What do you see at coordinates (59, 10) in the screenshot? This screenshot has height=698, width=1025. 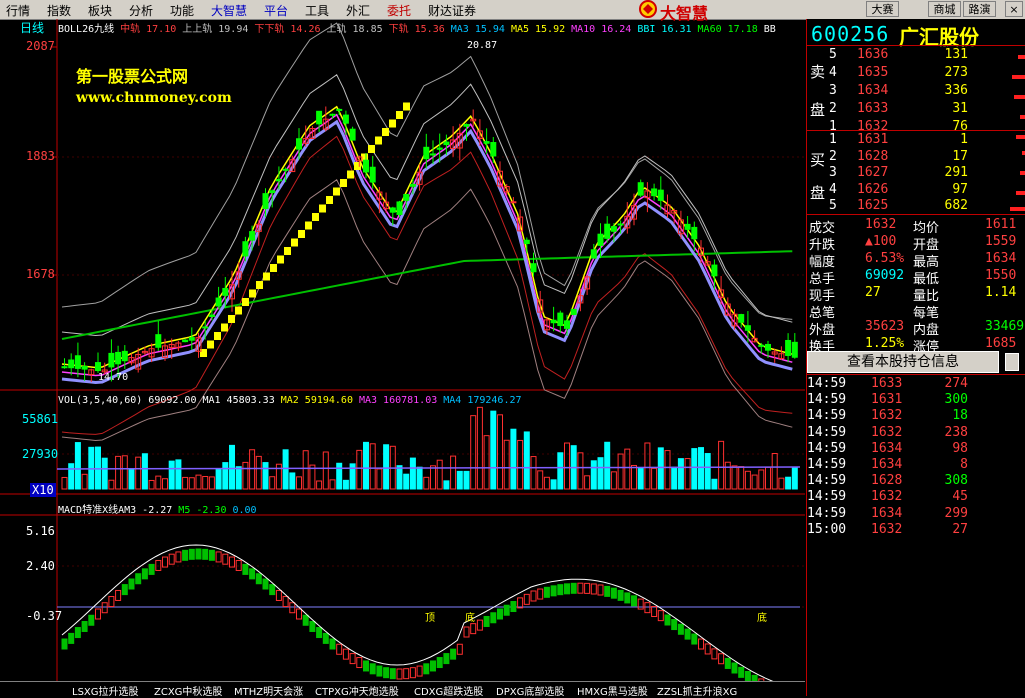 I see `menu-index: 指数` at bounding box center [59, 10].